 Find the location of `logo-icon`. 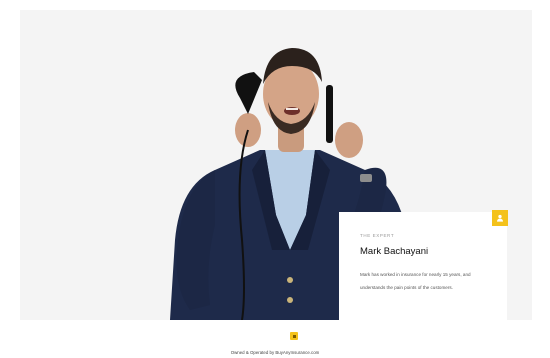

logo-icon is located at coordinates (294, 336).